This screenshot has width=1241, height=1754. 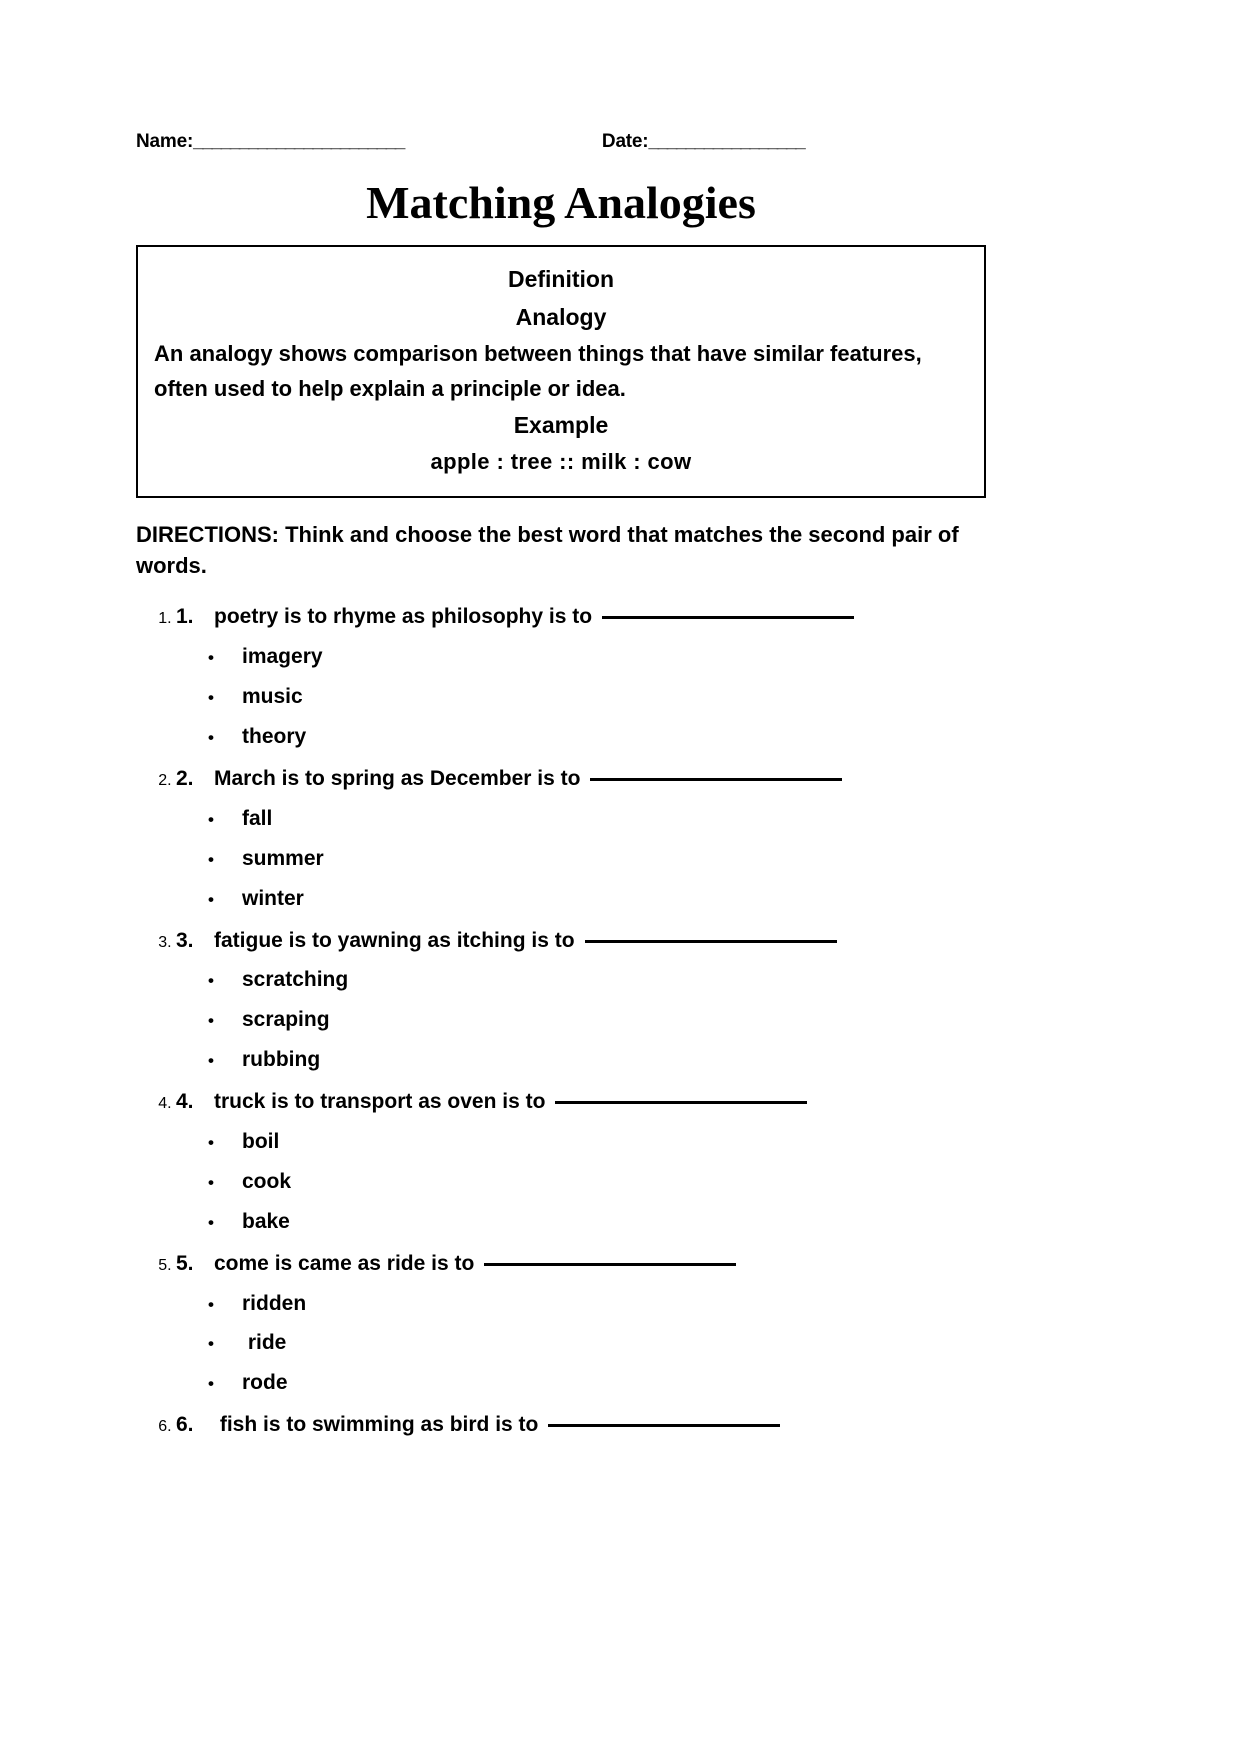 I want to click on date-label: Date:, so click(x=625, y=141).